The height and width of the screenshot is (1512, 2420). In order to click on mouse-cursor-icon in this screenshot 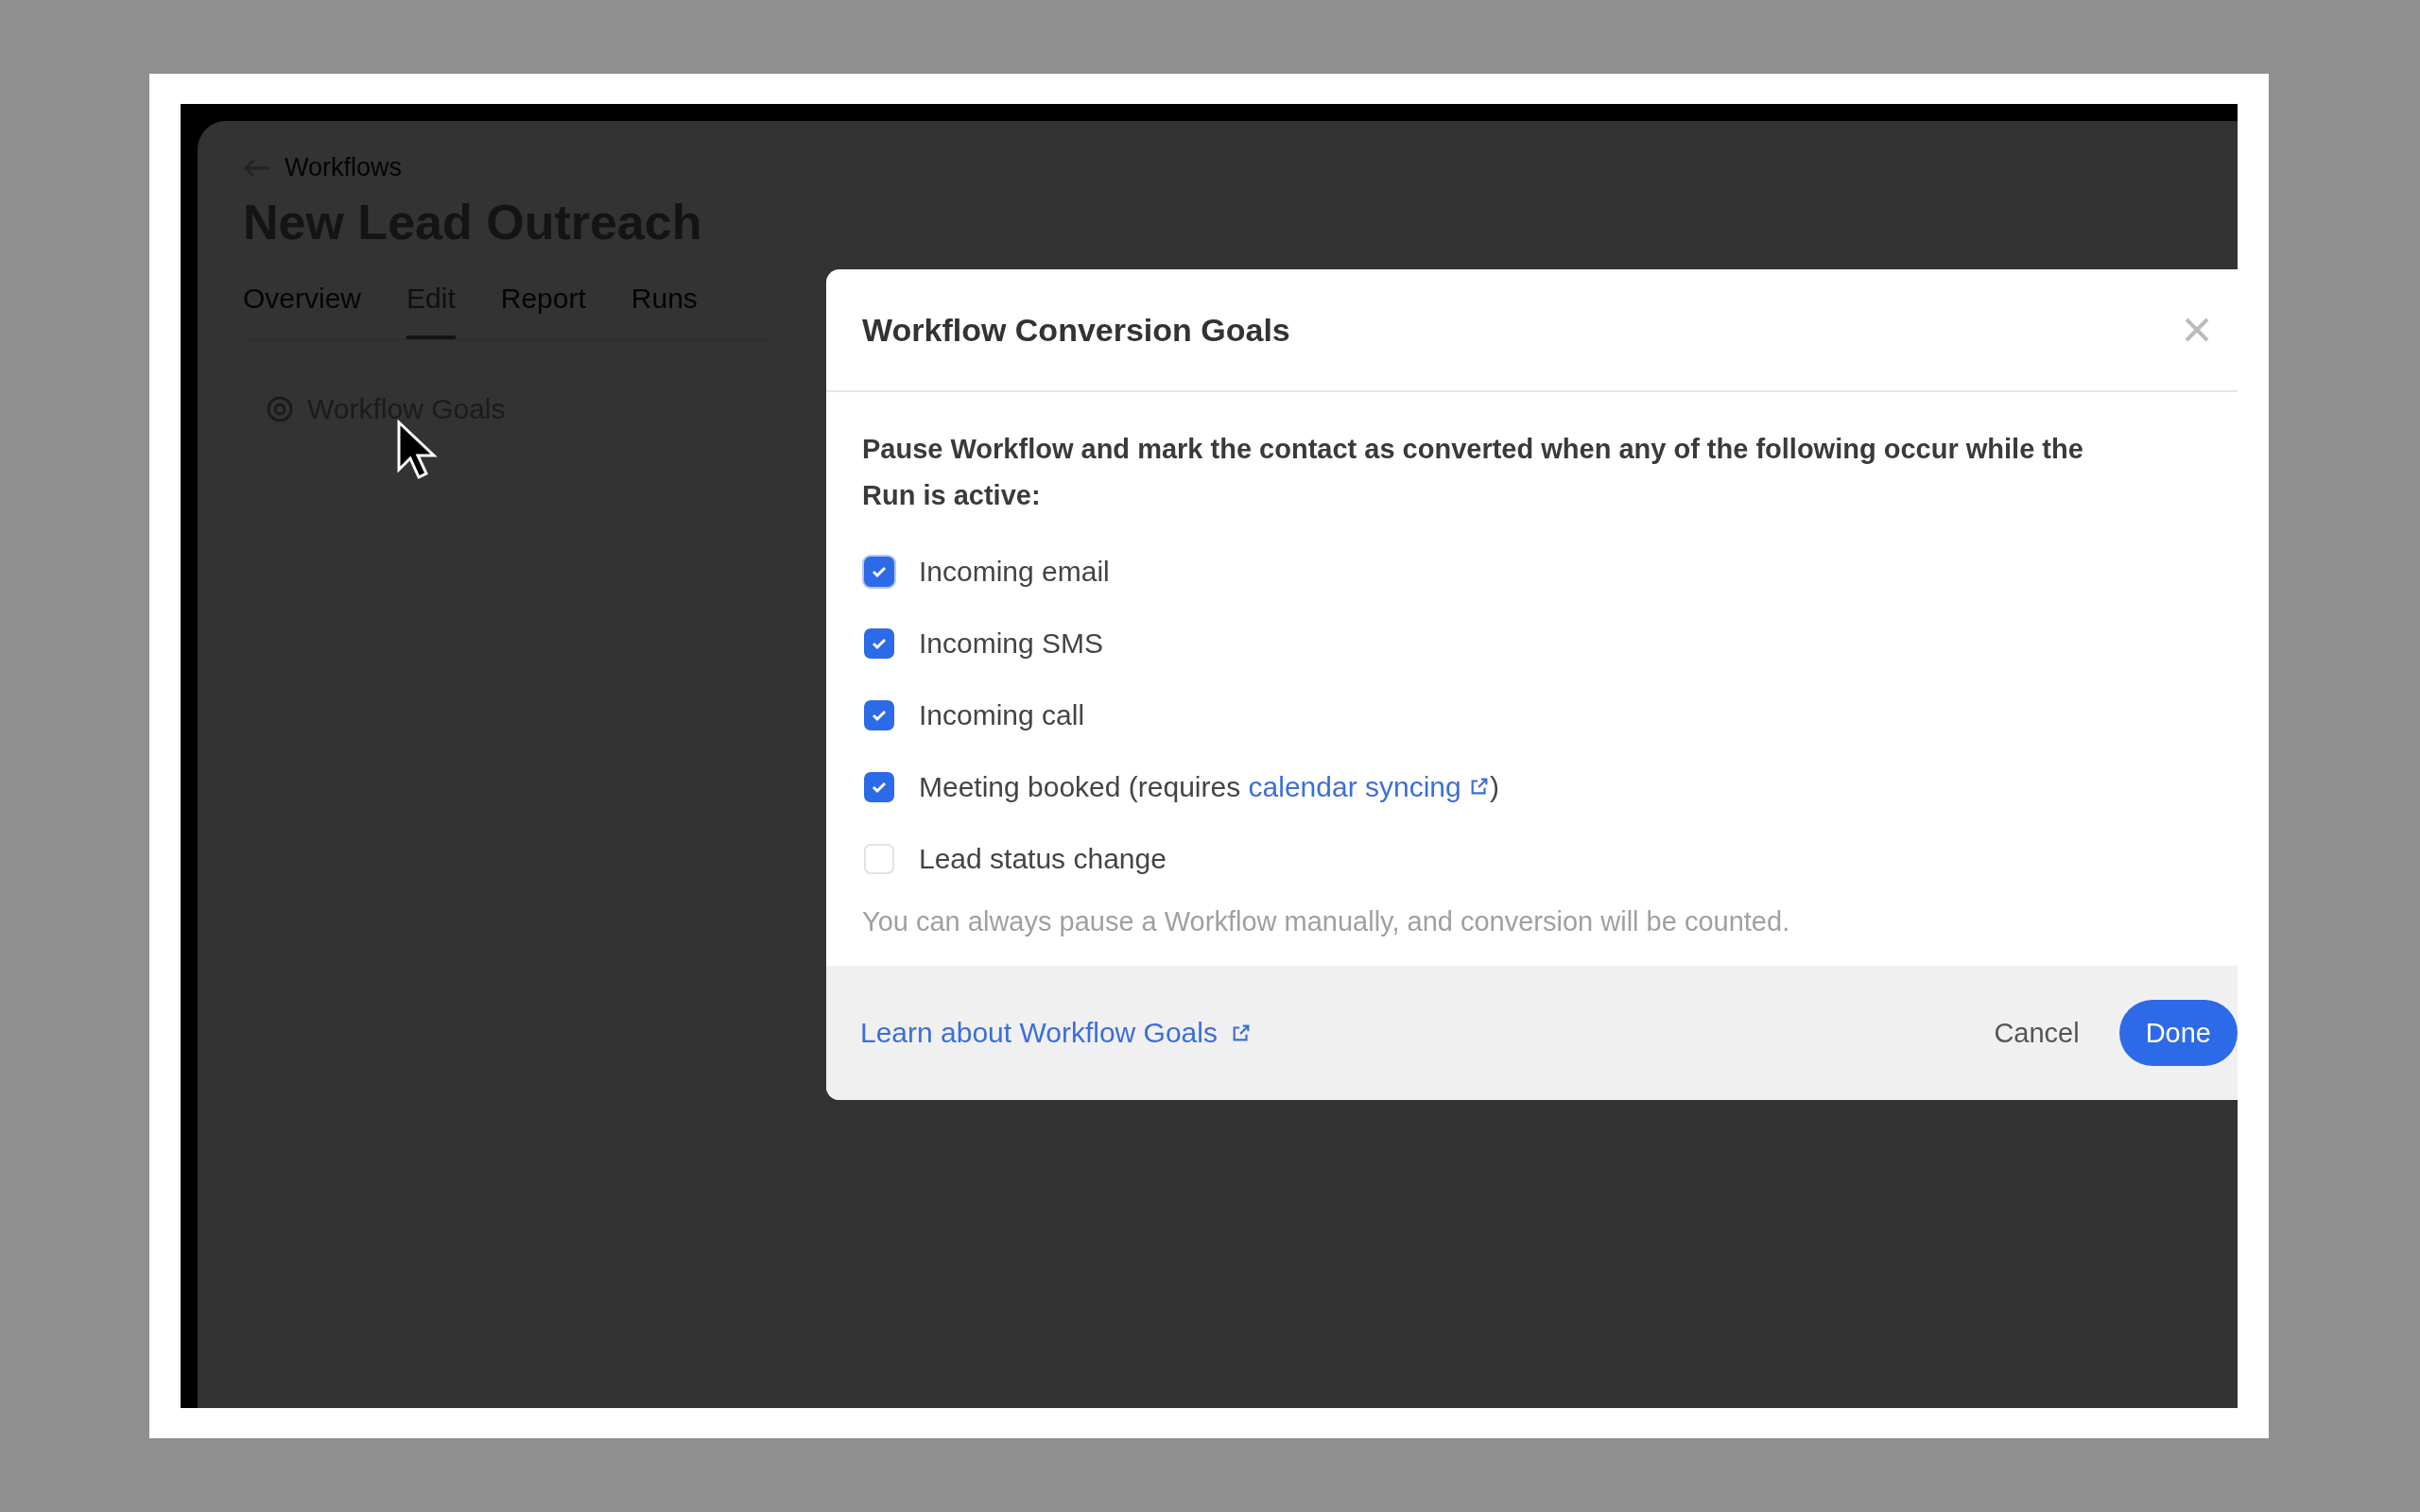, I will do `click(418, 450)`.